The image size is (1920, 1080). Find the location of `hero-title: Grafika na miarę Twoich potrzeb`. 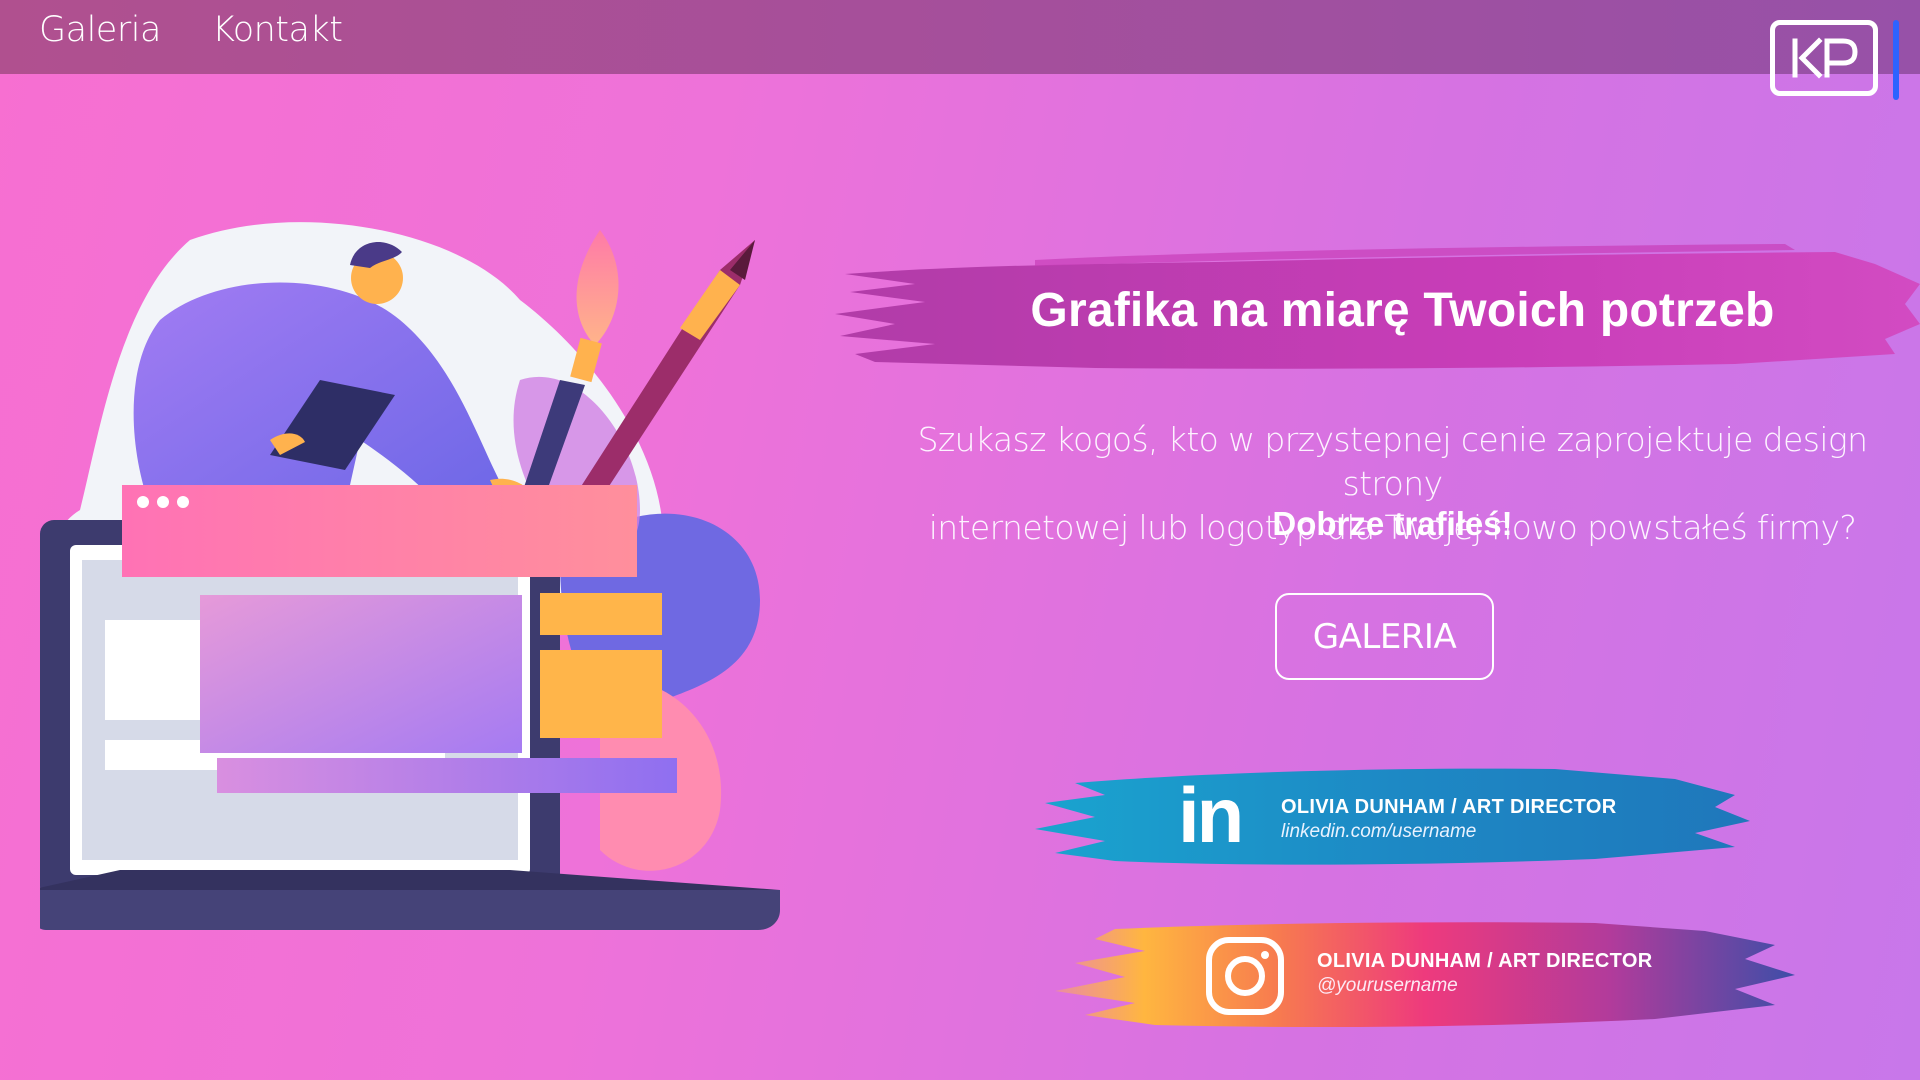

hero-title: Grafika na miarę Twoich potrzeb is located at coordinates (1402, 310).